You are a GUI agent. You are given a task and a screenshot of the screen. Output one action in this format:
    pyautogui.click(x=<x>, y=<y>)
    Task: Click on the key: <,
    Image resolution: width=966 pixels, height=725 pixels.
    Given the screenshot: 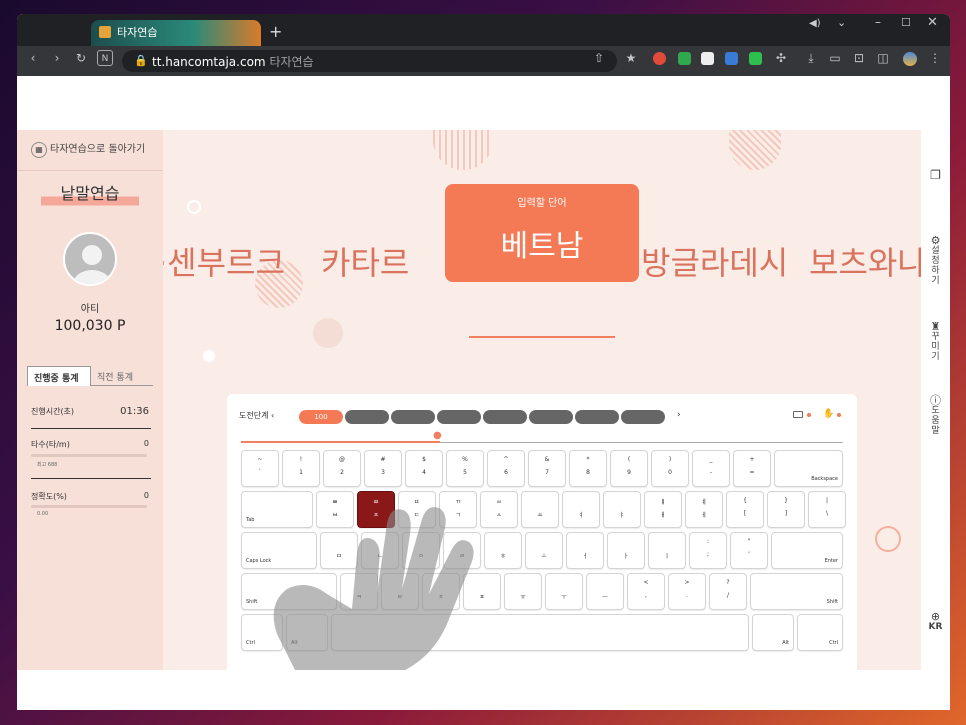 What is the action you would take?
    pyautogui.click(x=646, y=591)
    